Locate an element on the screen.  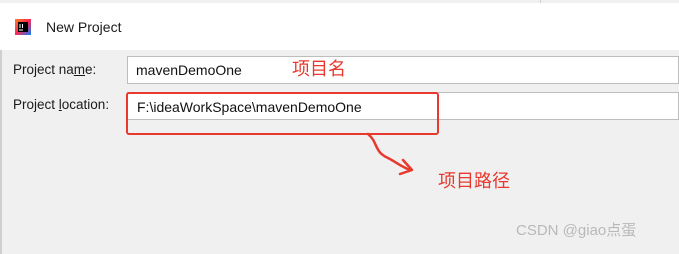
csdn-watermark: CSDN @giao点蛋 is located at coordinates (576, 230).